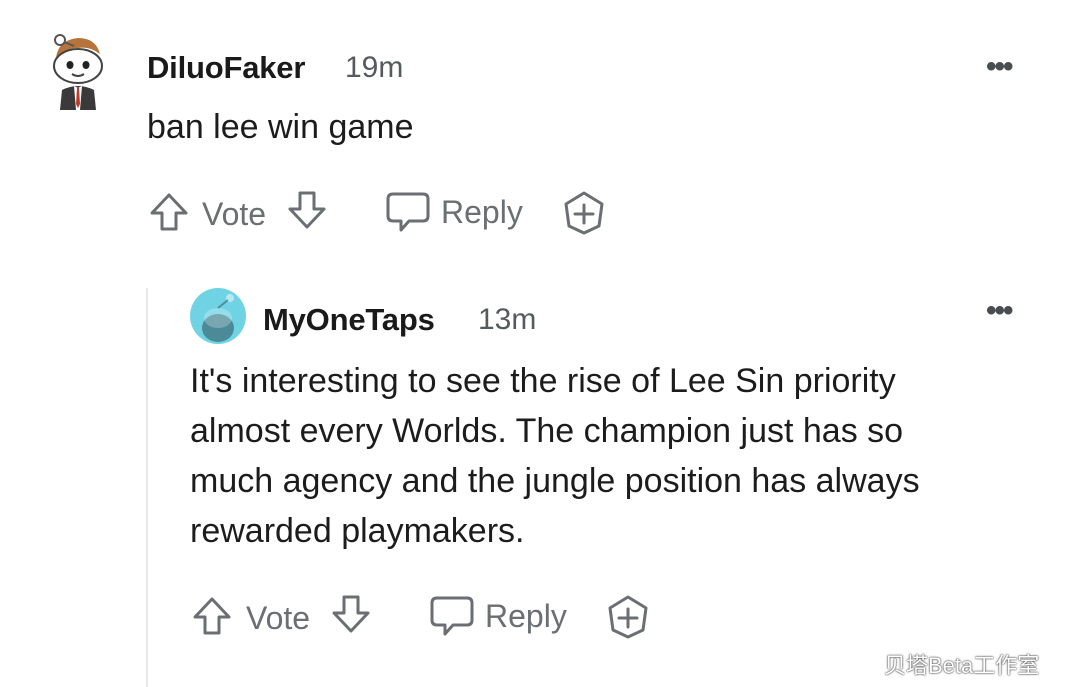 The image size is (1071, 687). Describe the element at coordinates (374, 67) in the screenshot. I see `timestamp: 19m` at that location.